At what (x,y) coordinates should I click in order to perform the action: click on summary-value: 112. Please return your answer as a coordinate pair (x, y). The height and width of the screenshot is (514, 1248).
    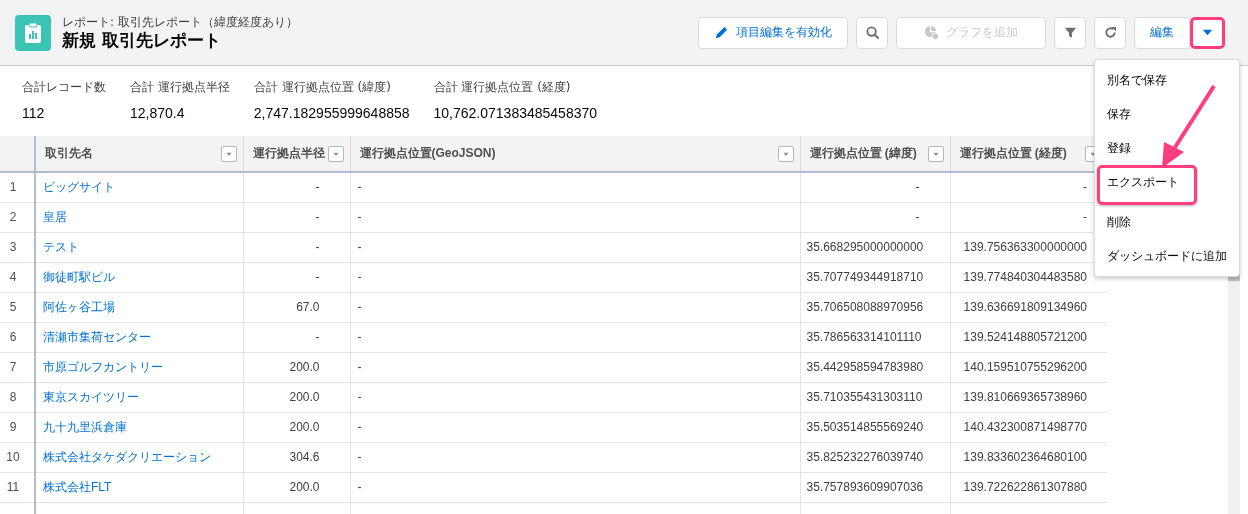
    Looking at the image, I should click on (34, 113).